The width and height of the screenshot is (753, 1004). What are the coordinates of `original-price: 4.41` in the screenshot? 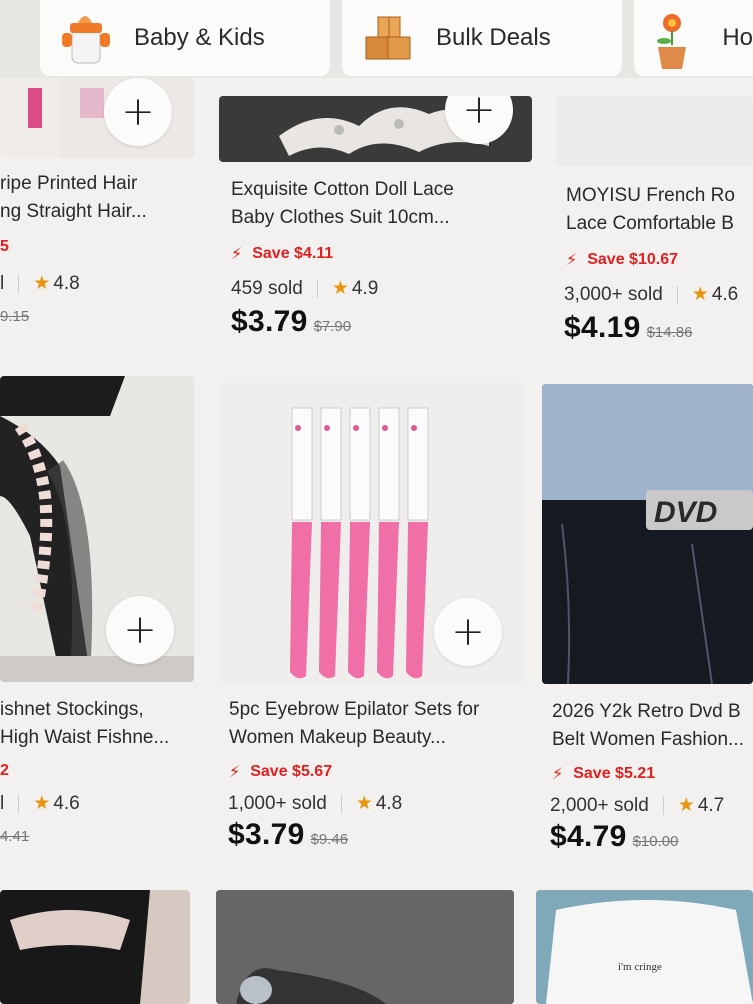 It's located at (15, 836).